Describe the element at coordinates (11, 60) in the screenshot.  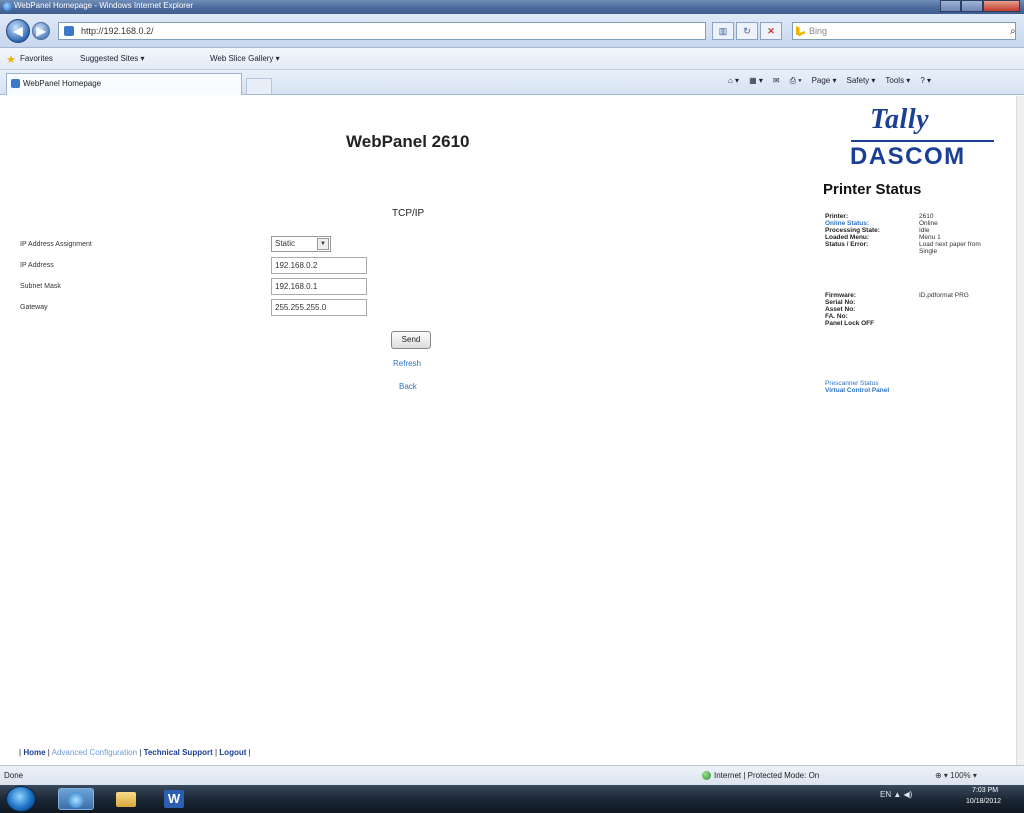
I see `favorites-star-icon: ★` at that location.